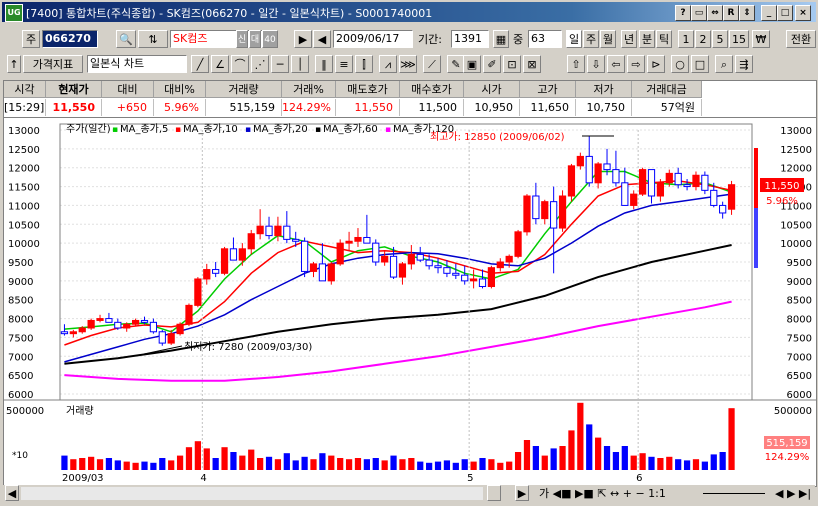 This screenshot has width=818, height=506. What do you see at coordinates (747, 13) in the screenshot?
I see `resize-button: ⇕` at bounding box center [747, 13].